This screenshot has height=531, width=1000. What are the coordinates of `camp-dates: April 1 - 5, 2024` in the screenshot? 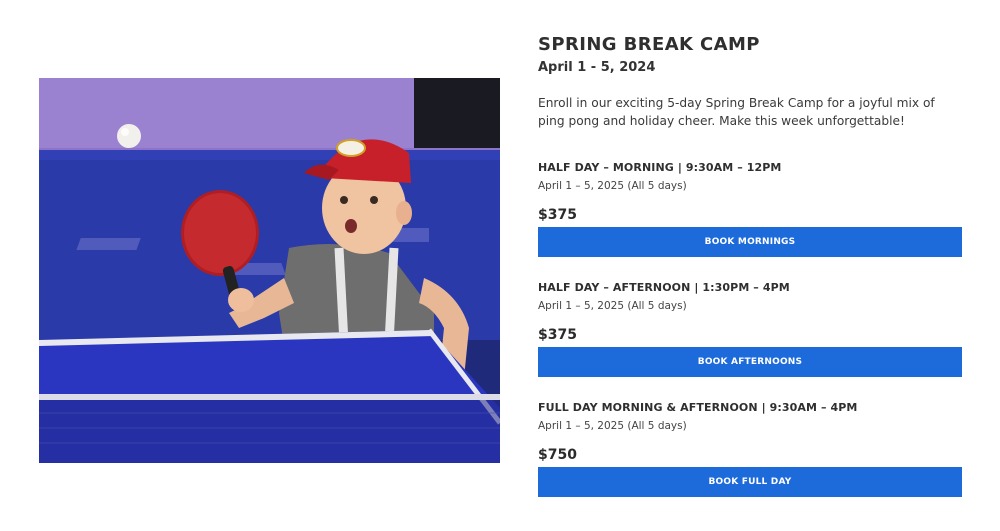 It's located at (597, 67).